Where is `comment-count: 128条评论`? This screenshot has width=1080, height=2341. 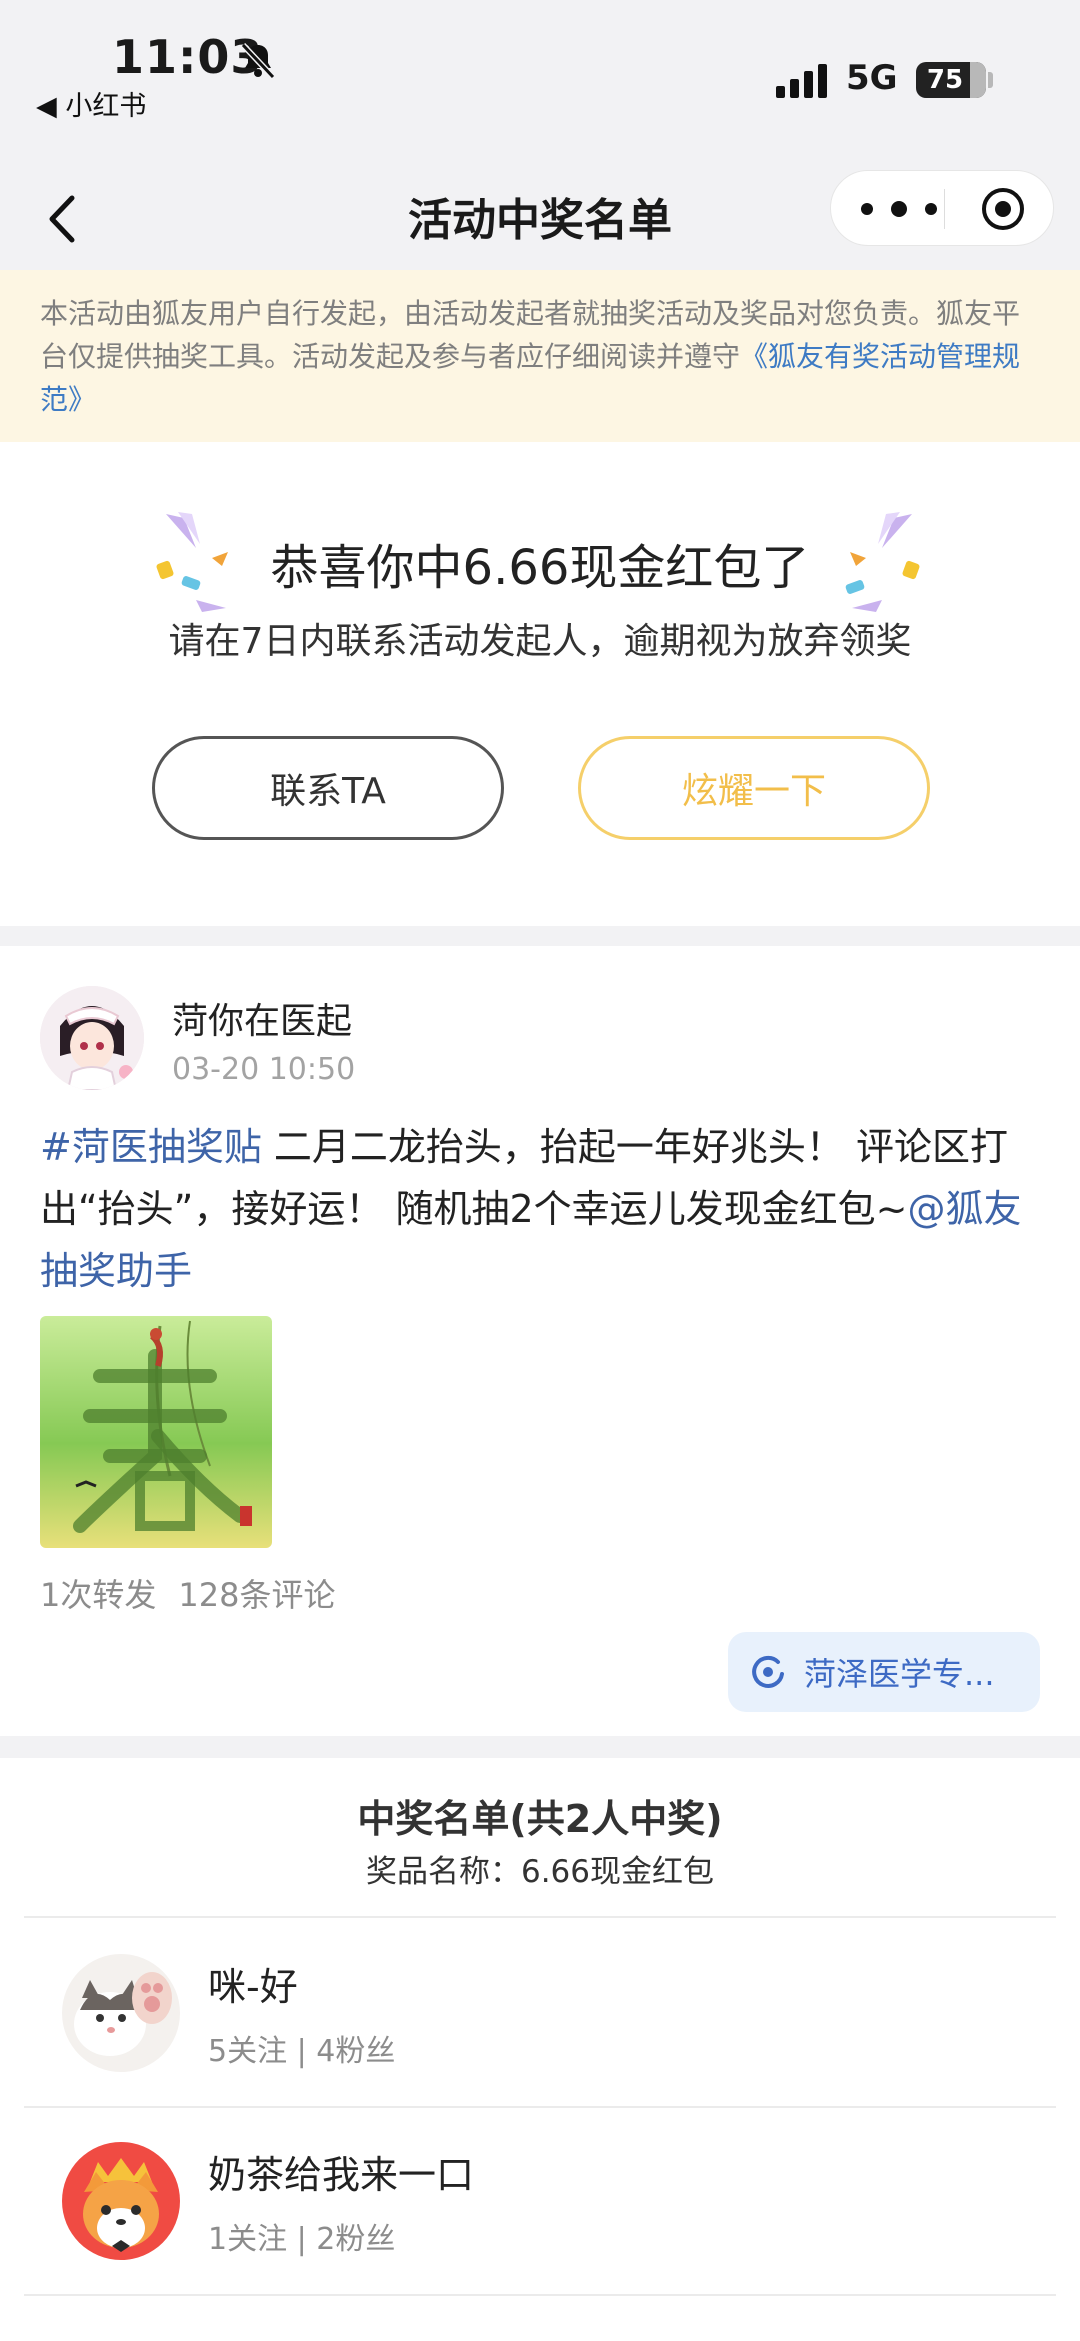
comment-count: 128条评论 is located at coordinates (256, 1595).